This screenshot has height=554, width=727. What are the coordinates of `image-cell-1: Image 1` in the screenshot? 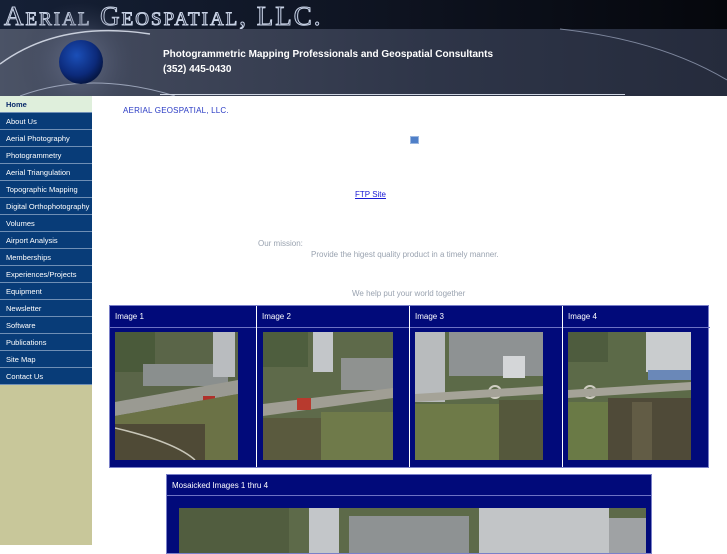 It's located at (183, 386).